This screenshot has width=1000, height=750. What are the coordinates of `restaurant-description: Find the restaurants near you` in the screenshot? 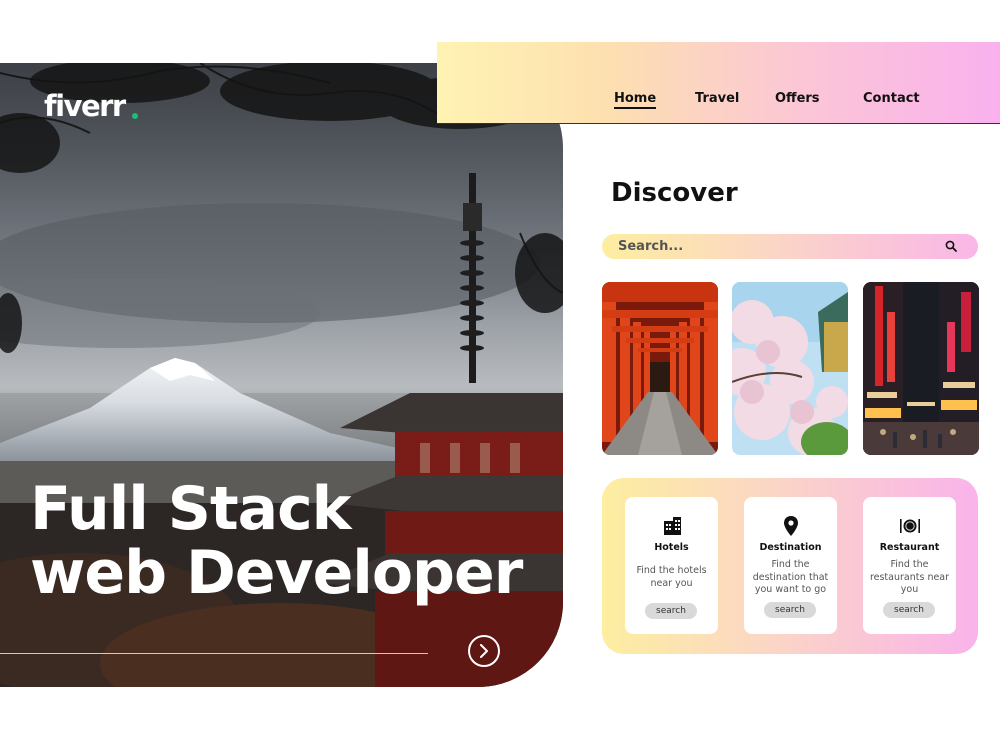 It's located at (909, 577).